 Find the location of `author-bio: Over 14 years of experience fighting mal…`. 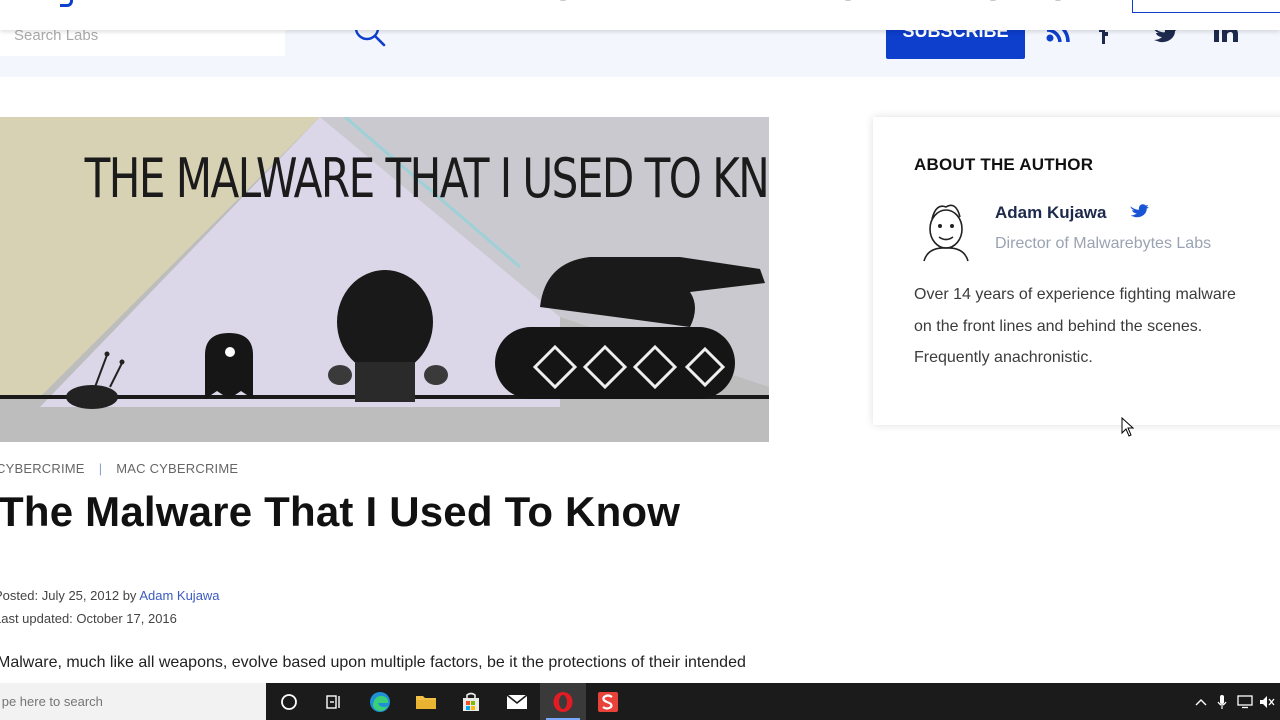

author-bio: Over 14 years of experience fighting mal… is located at coordinates (1075, 326).